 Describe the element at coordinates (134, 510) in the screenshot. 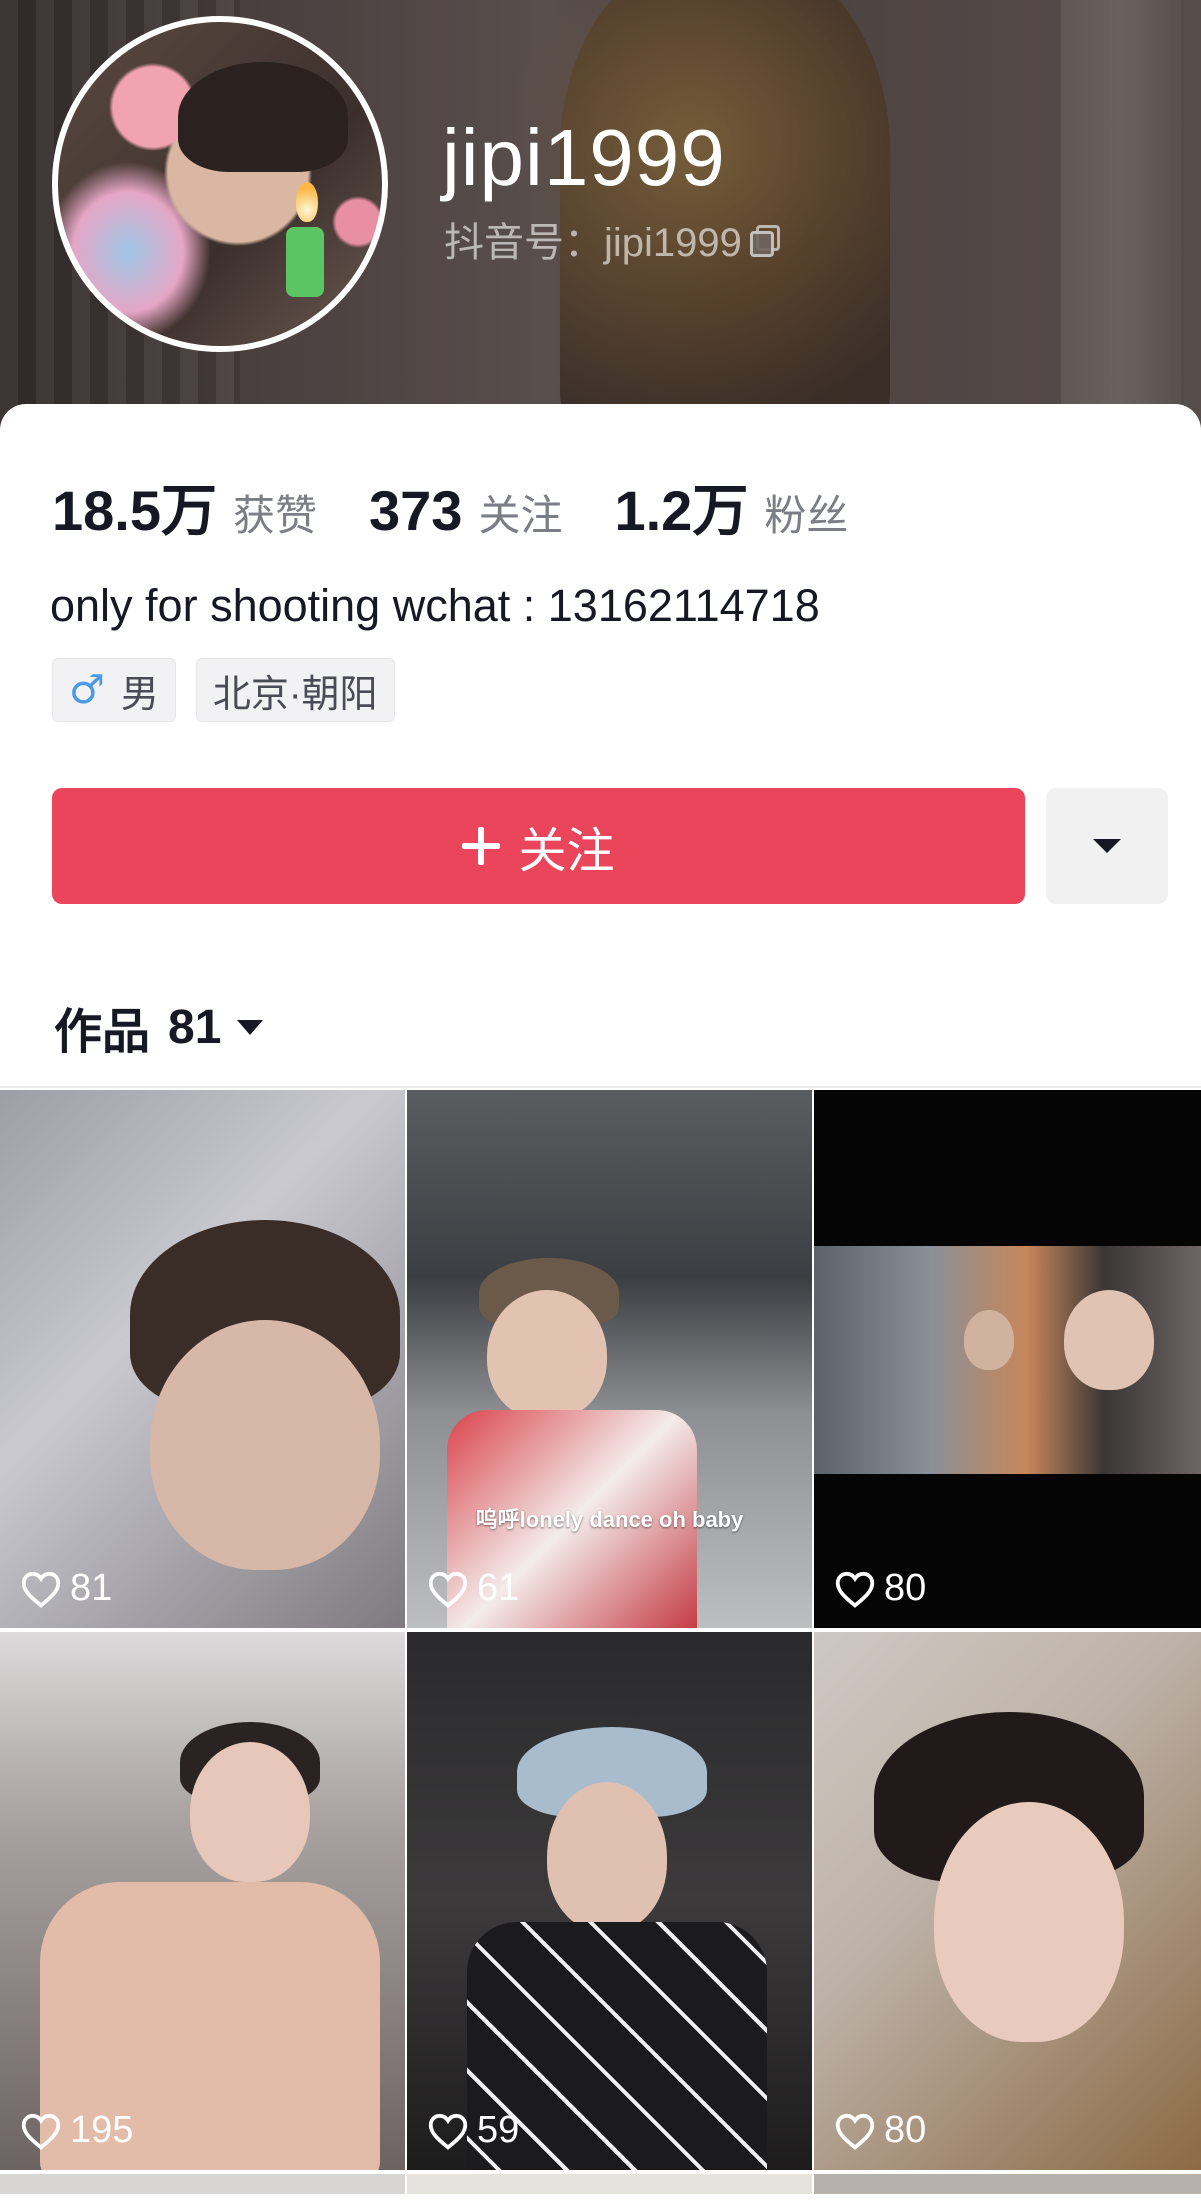

I see `stat-value: 18.5万` at that location.